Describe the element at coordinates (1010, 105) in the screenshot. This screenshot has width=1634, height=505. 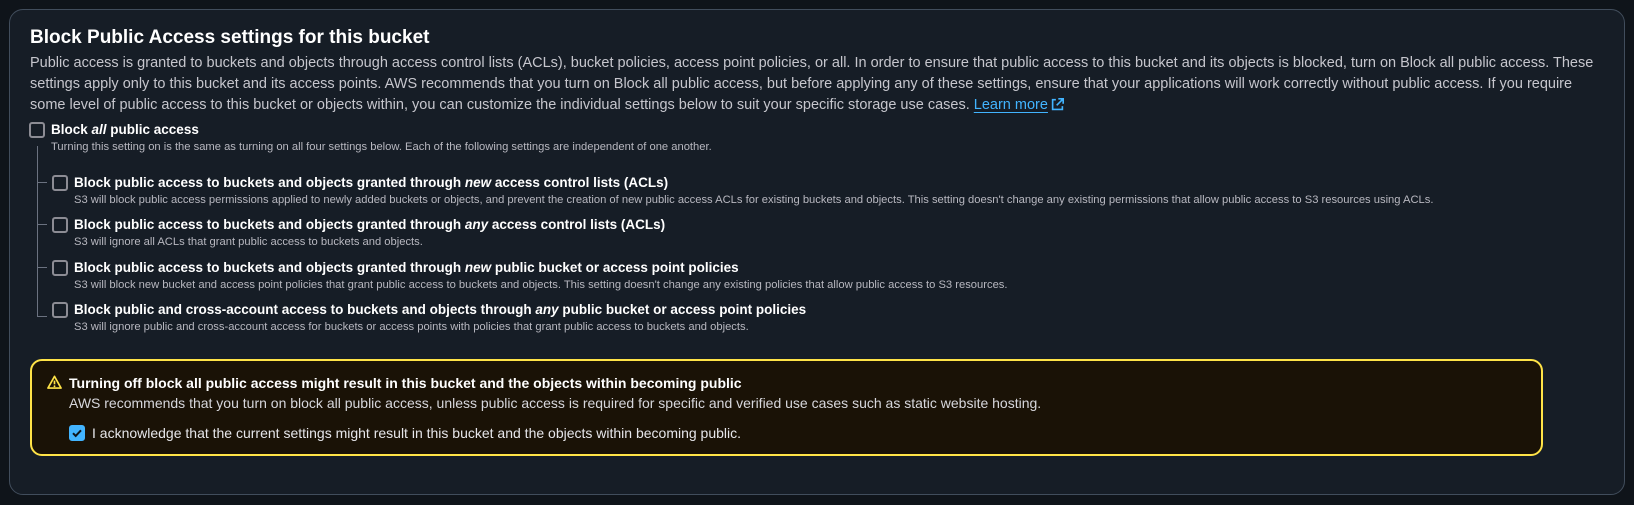
I see `learn-more-label: Learn more` at that location.